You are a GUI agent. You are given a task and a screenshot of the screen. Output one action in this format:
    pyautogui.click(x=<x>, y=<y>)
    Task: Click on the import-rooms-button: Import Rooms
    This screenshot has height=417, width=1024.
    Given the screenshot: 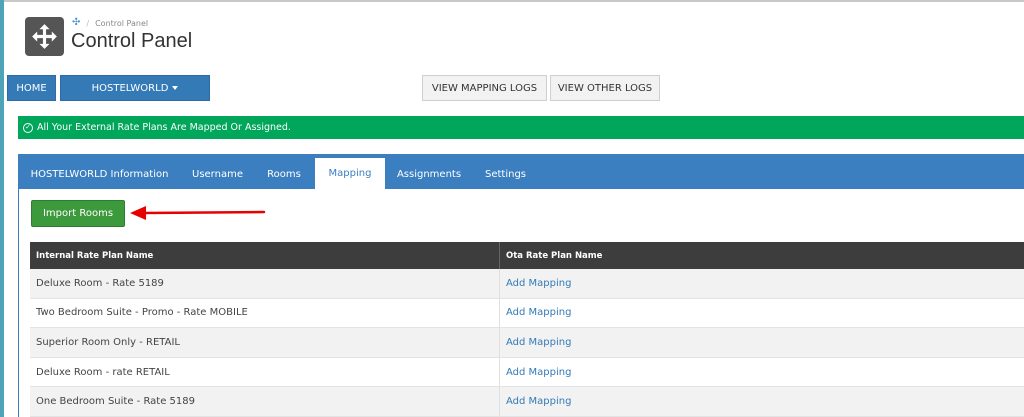 What is the action you would take?
    pyautogui.click(x=78, y=213)
    